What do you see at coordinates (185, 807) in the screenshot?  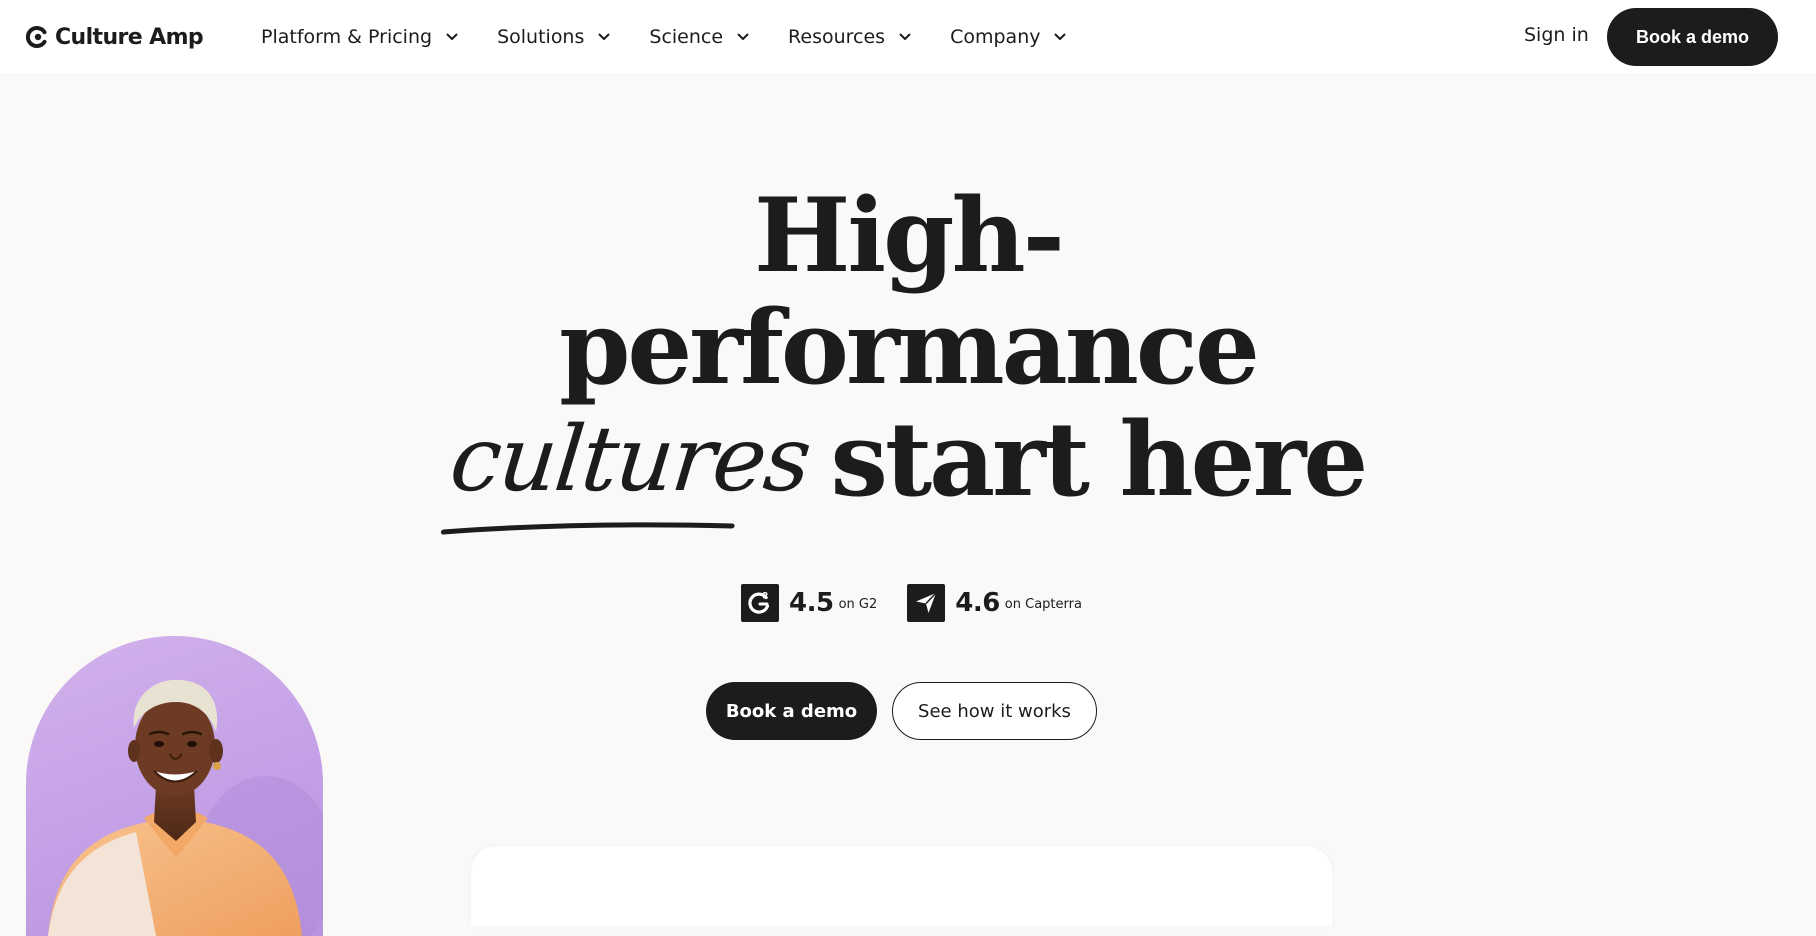 I see `person-illustration` at bounding box center [185, 807].